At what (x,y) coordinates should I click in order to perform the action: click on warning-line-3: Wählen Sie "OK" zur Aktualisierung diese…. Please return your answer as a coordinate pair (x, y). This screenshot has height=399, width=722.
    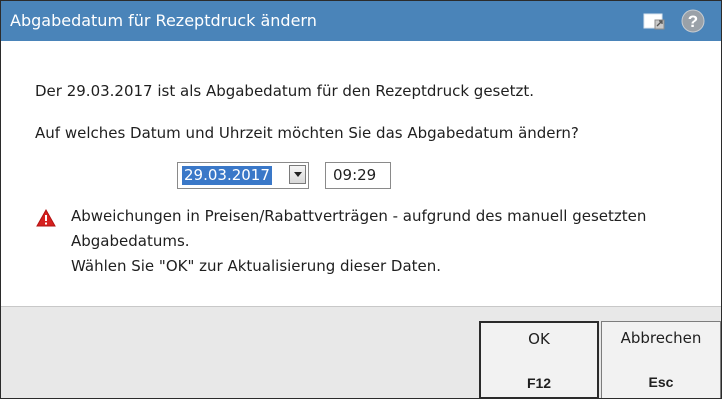
    Looking at the image, I should click on (256, 266).